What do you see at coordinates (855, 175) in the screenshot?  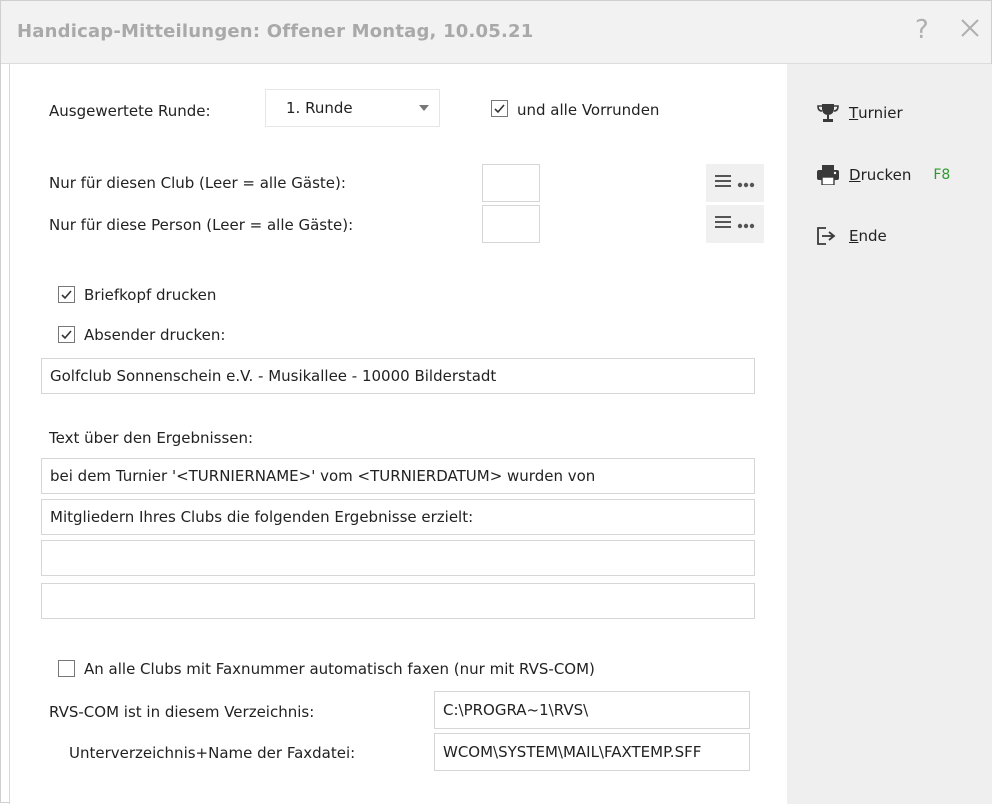 I see `drucken-mnemonic: D` at bounding box center [855, 175].